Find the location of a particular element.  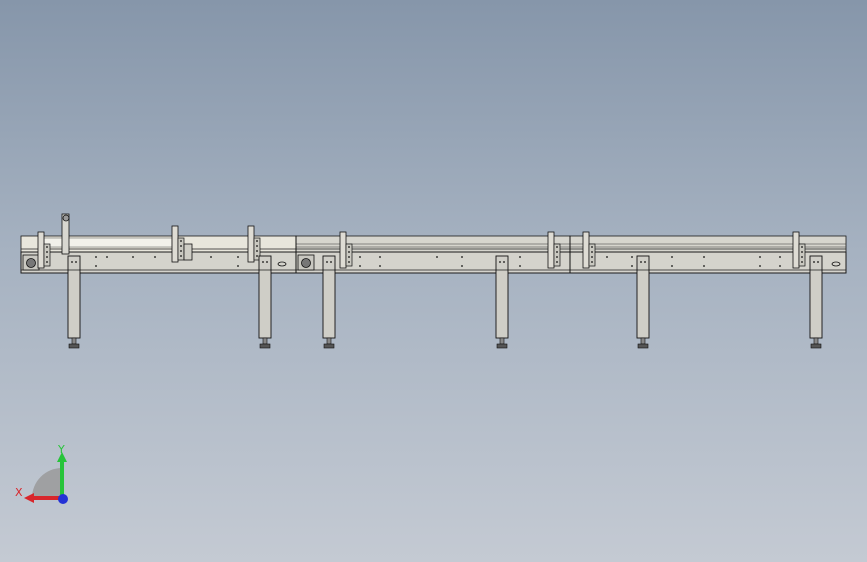

z-axis-dot is located at coordinates (63, 499).